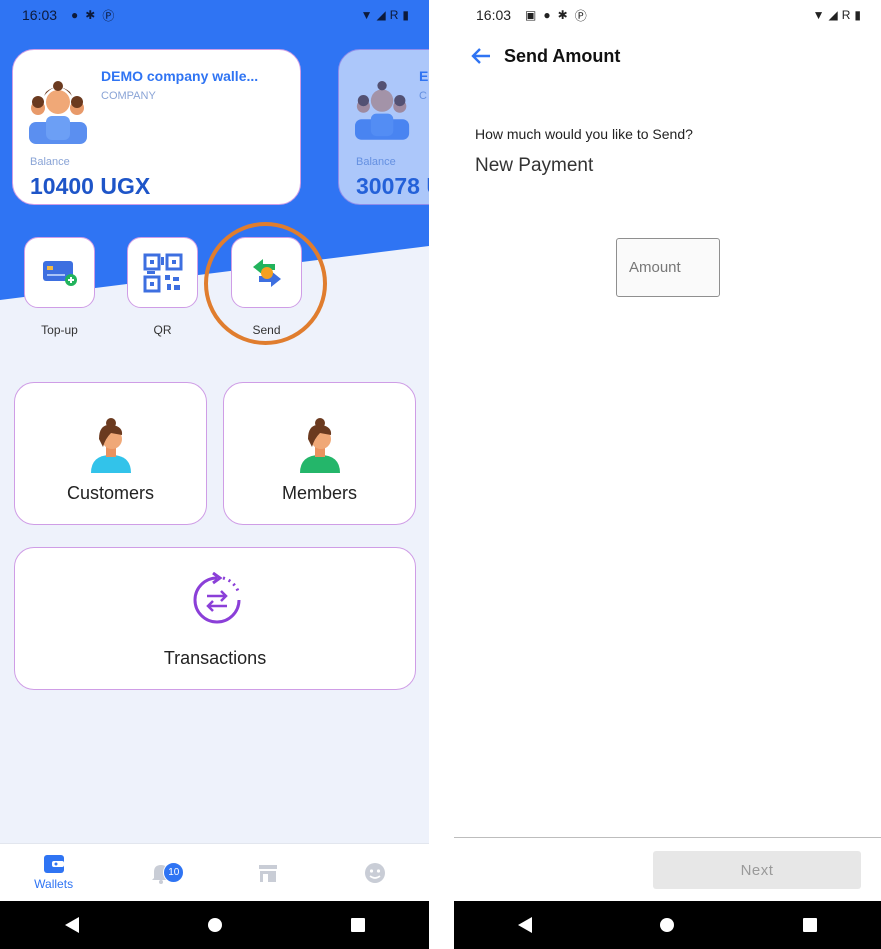 The image size is (881, 949). Describe the element at coordinates (174, 872) in the screenshot. I see `notification-badge: 10` at that location.